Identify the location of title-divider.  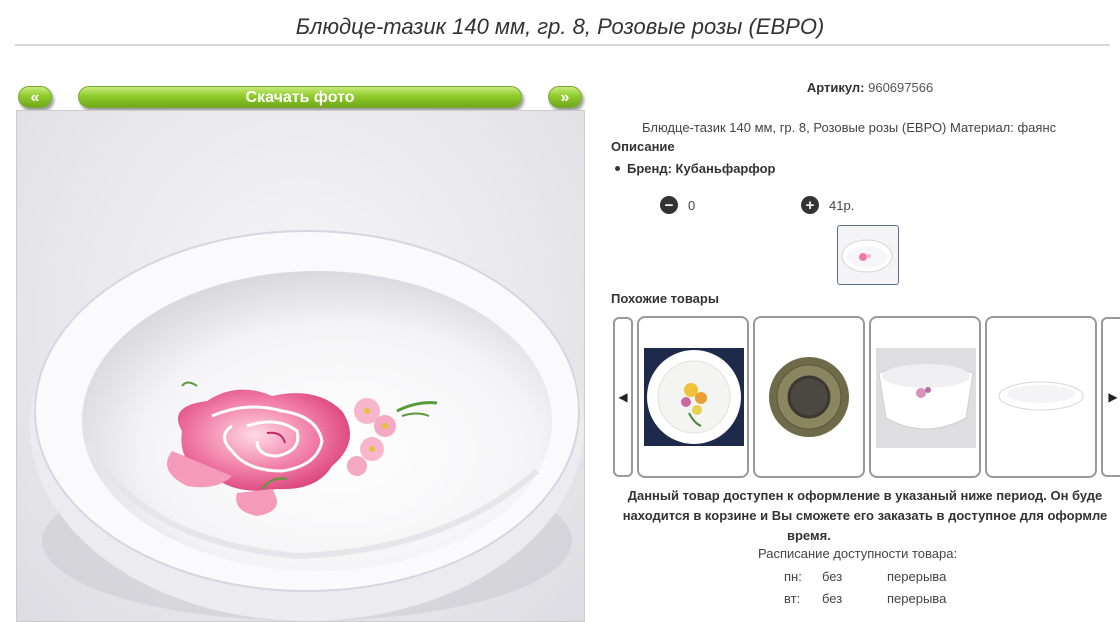
(562, 45).